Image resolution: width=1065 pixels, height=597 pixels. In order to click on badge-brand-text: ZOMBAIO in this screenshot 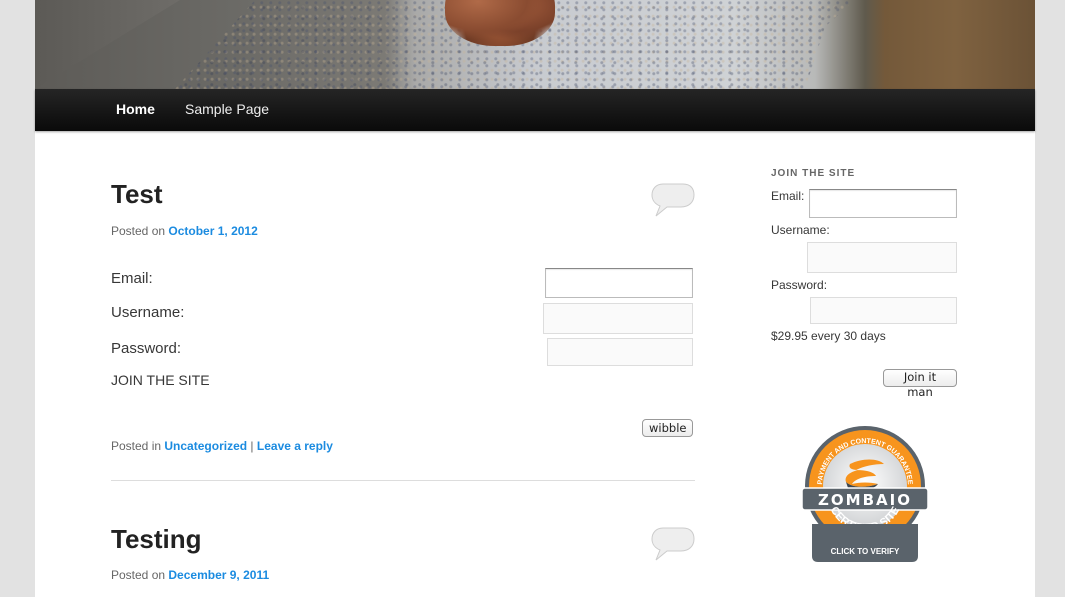, I will do `click(865, 500)`.